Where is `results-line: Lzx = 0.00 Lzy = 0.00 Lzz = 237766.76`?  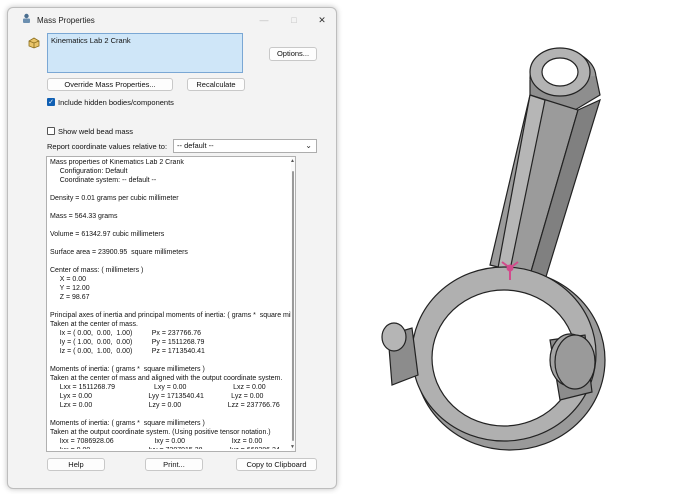
results-line: Lzx = 0.00 Lzy = 0.00 Lzz = 237766.76 is located at coordinates (165, 405).